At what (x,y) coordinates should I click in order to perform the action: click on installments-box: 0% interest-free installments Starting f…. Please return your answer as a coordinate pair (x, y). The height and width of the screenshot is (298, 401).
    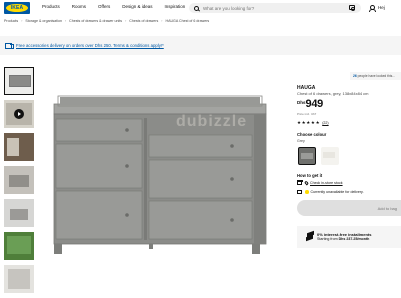
    Looking at the image, I should click on (349, 237).